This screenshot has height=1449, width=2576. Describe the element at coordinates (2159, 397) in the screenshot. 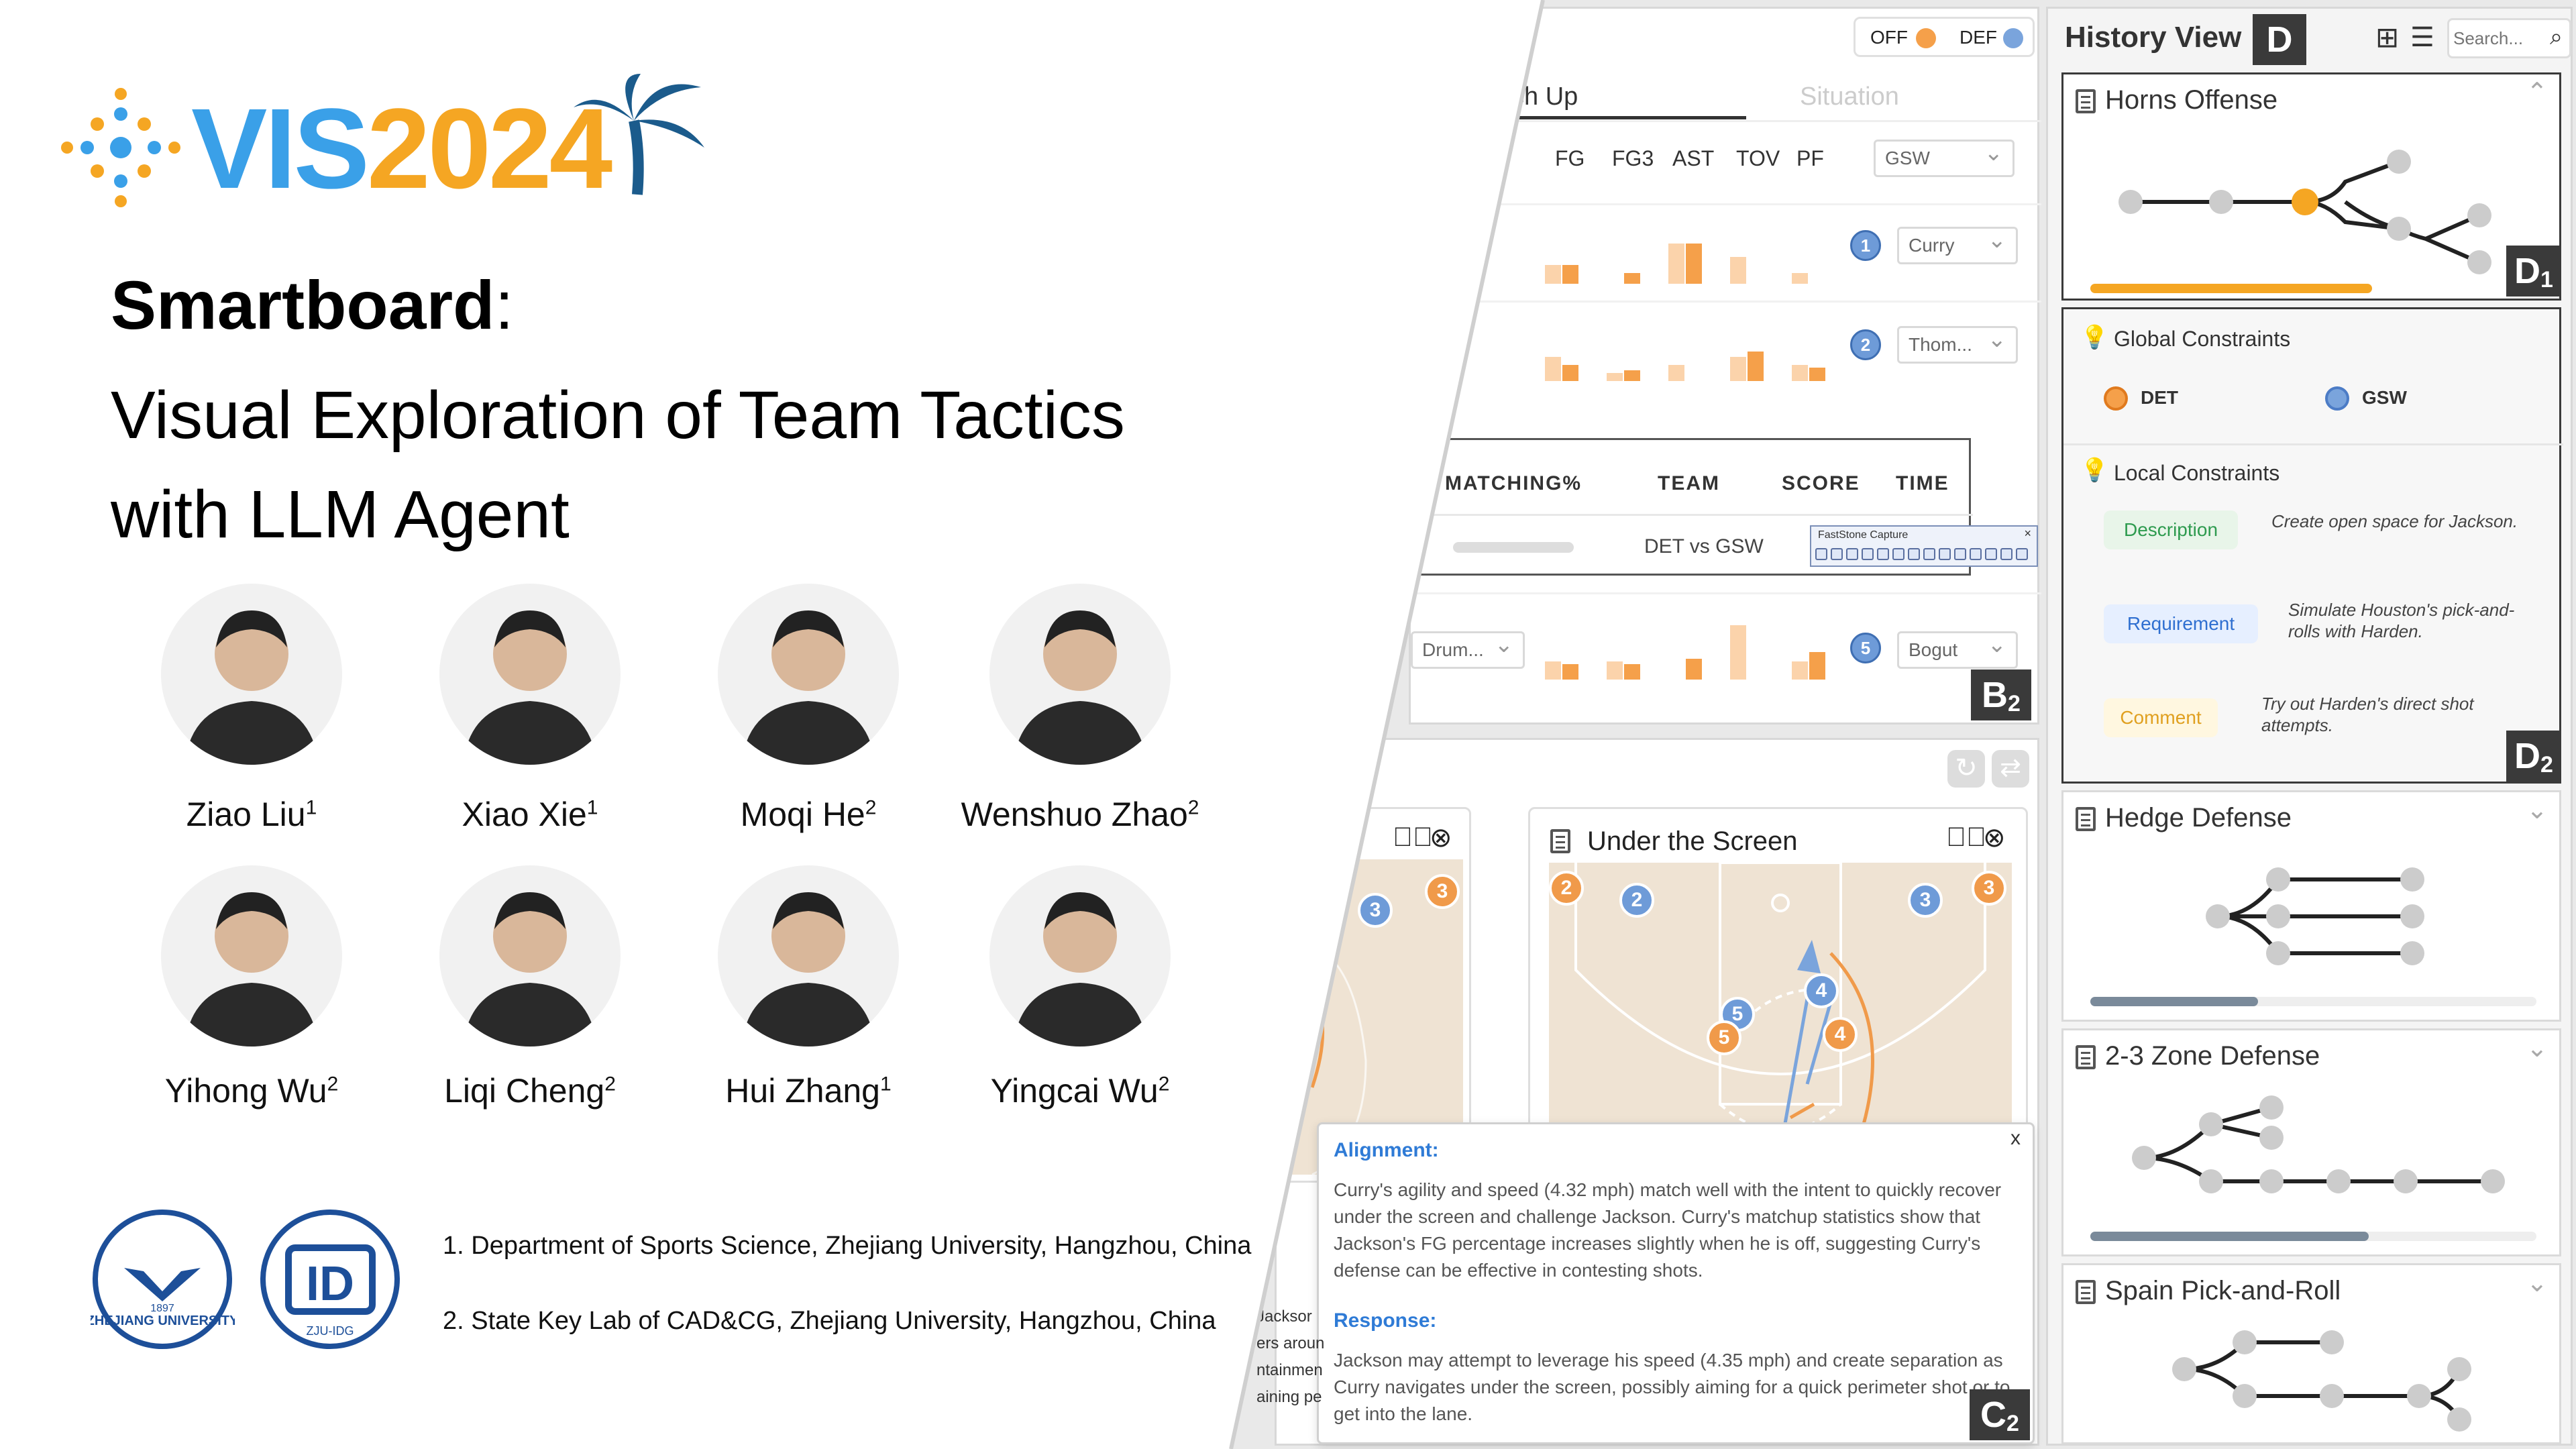

I see `team-a-label: DET` at that location.